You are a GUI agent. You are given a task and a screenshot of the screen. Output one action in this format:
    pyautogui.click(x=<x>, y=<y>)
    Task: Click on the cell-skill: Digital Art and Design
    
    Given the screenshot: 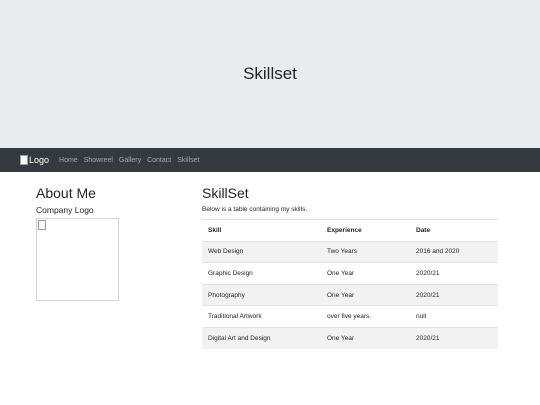 What is the action you would take?
    pyautogui.click(x=261, y=337)
    